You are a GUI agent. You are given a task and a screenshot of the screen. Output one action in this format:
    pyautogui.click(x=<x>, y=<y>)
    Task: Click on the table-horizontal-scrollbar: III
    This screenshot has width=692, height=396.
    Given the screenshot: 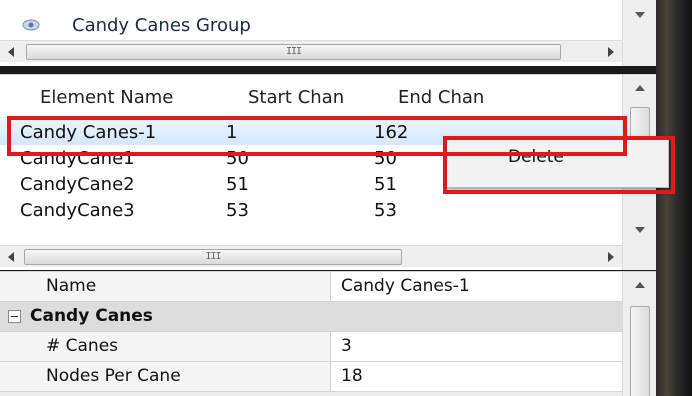 What is the action you would take?
    pyautogui.click(x=311, y=256)
    